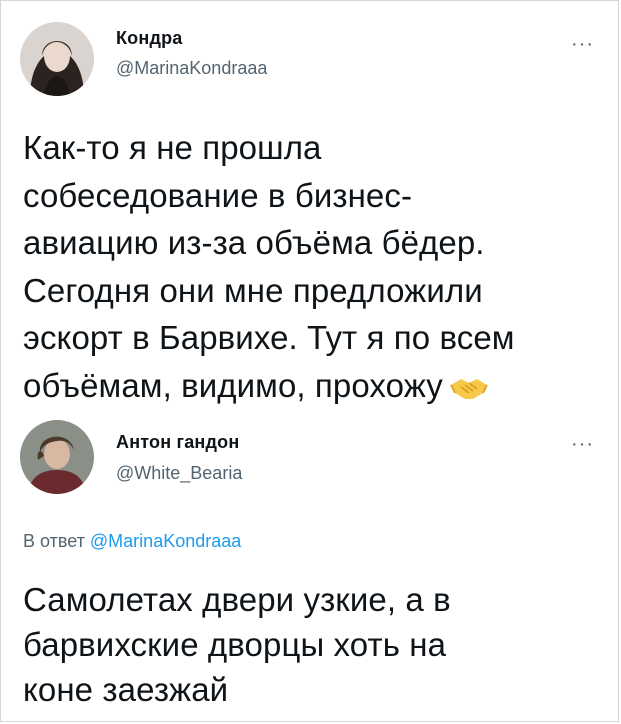 This screenshot has width=621, height=724. Describe the element at coordinates (126, 689) in the screenshot. I see `tweet-text-line: коне заезжай` at that location.